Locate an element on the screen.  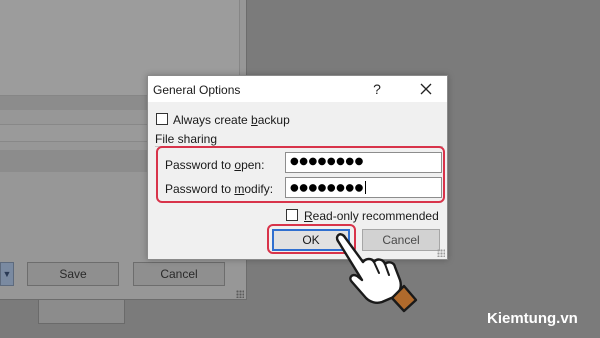
read-only-recommended-label: Read-only recommended is located at coordinates (371, 216).